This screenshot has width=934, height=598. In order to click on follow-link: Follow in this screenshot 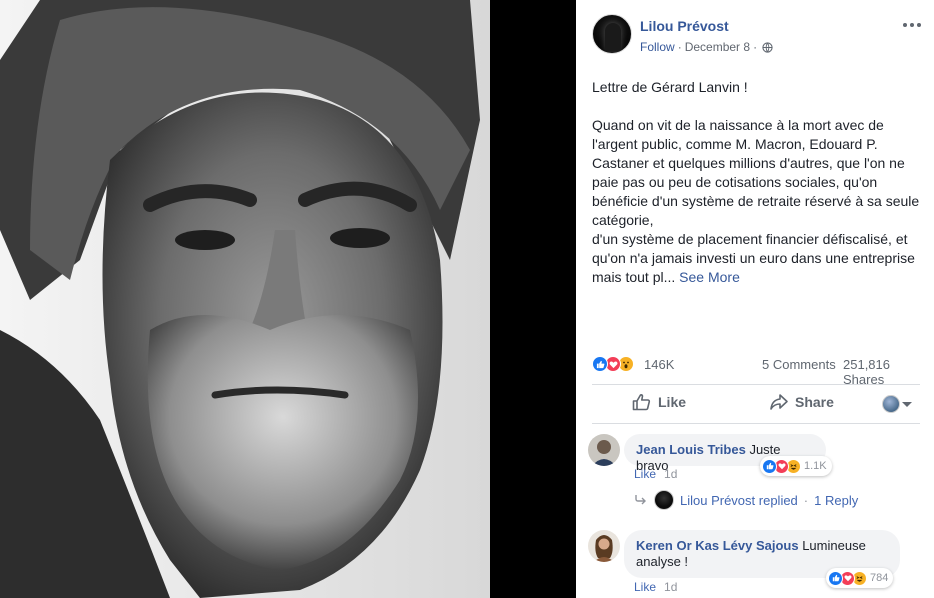, I will do `click(657, 47)`.